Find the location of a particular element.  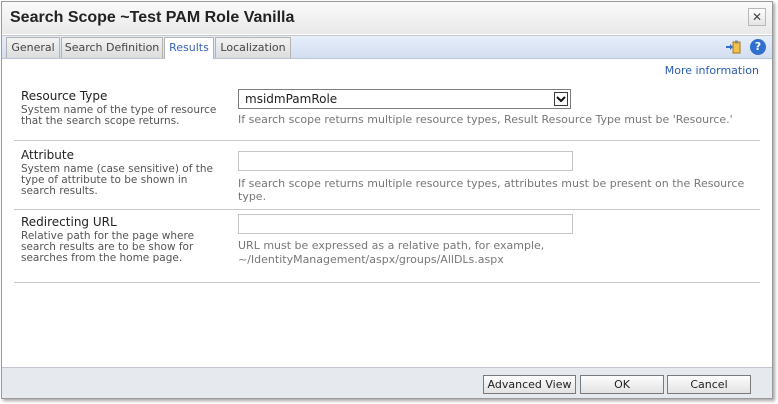

attribute-label: Attribute is located at coordinates (47, 155).